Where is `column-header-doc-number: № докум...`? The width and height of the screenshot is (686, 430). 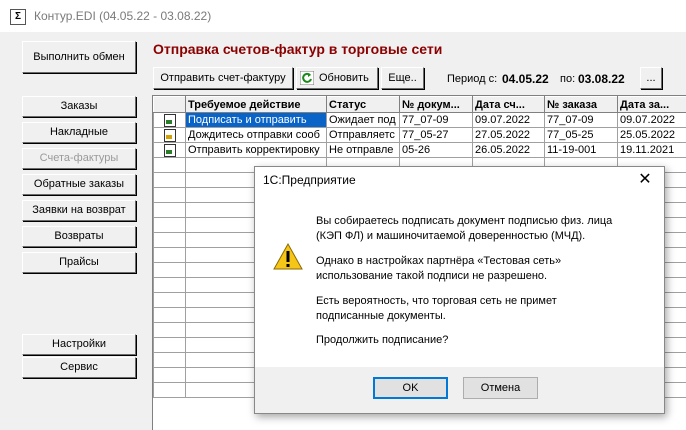 column-header-doc-number: № докум... is located at coordinates (436, 105).